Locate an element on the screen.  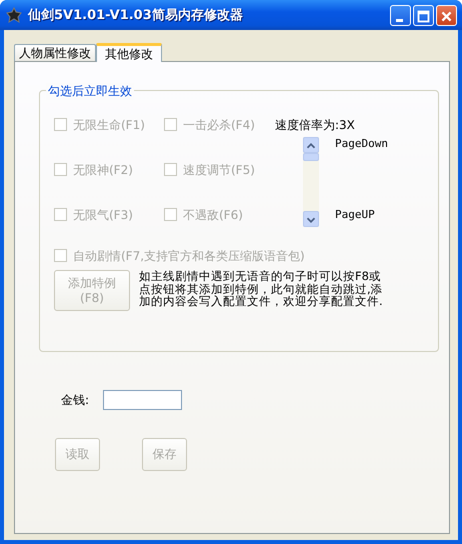
money-input-field is located at coordinates (142, 400).